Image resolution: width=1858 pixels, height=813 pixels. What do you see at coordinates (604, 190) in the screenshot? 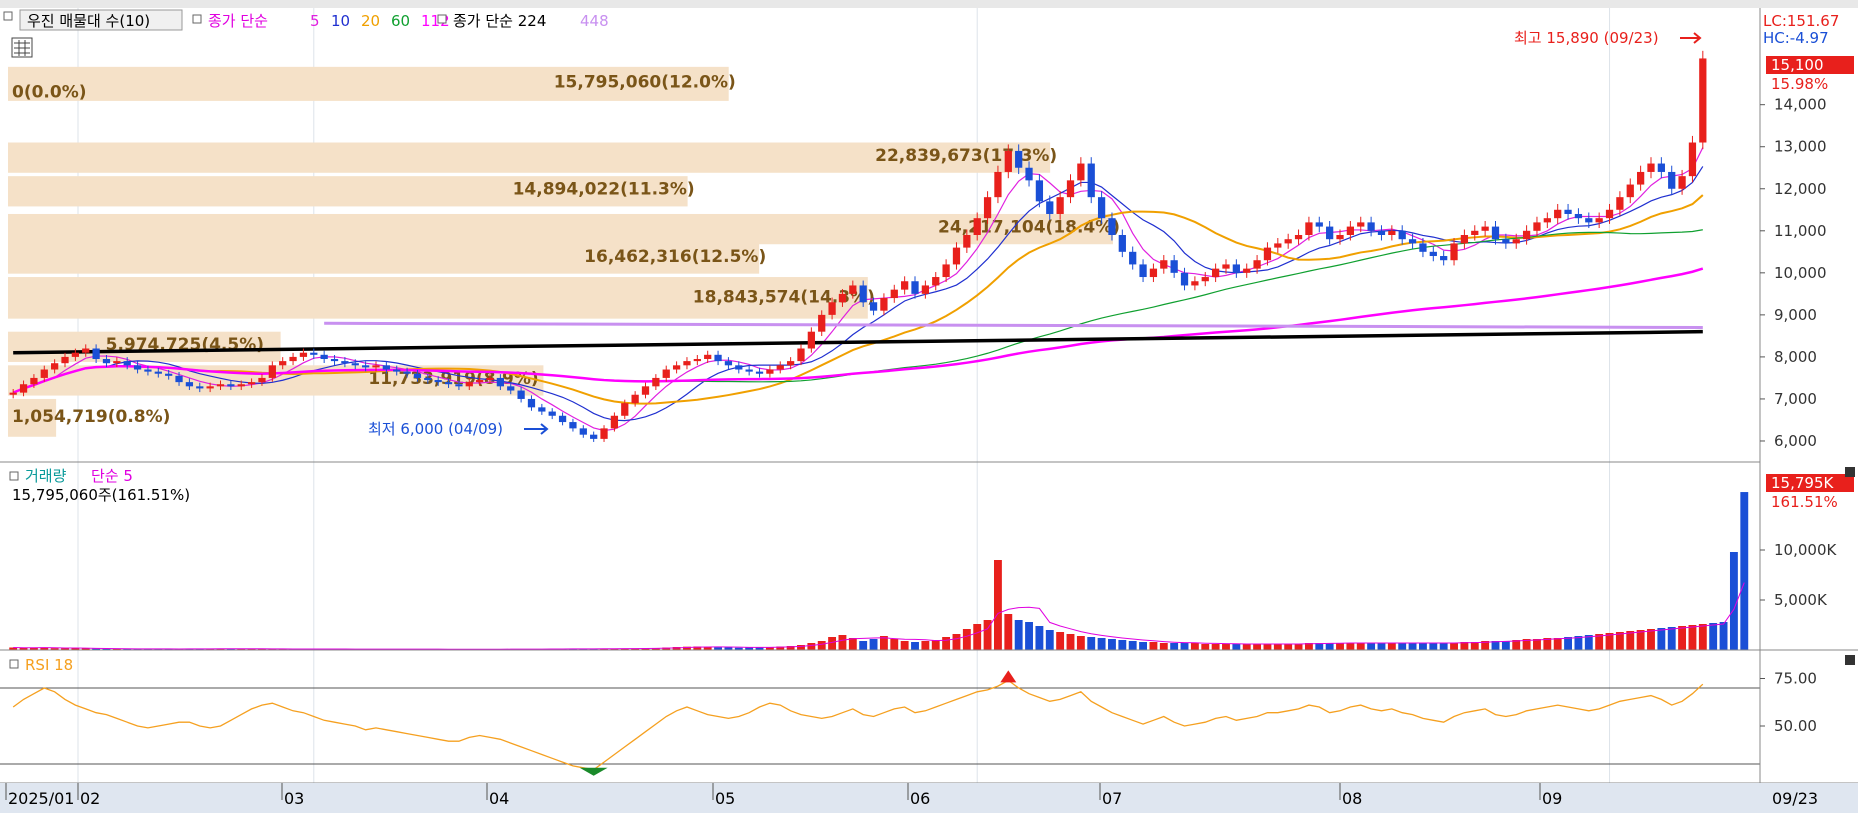
I see `volume-profile-label: 14,894,022(11.3%)` at bounding box center [604, 190].